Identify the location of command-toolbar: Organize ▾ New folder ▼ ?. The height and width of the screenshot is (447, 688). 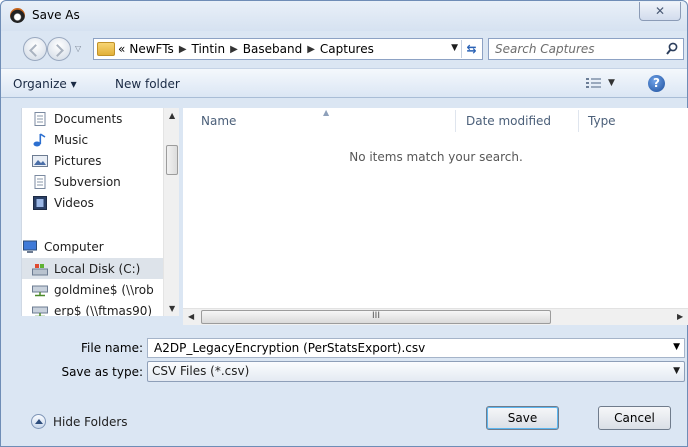
(344, 83).